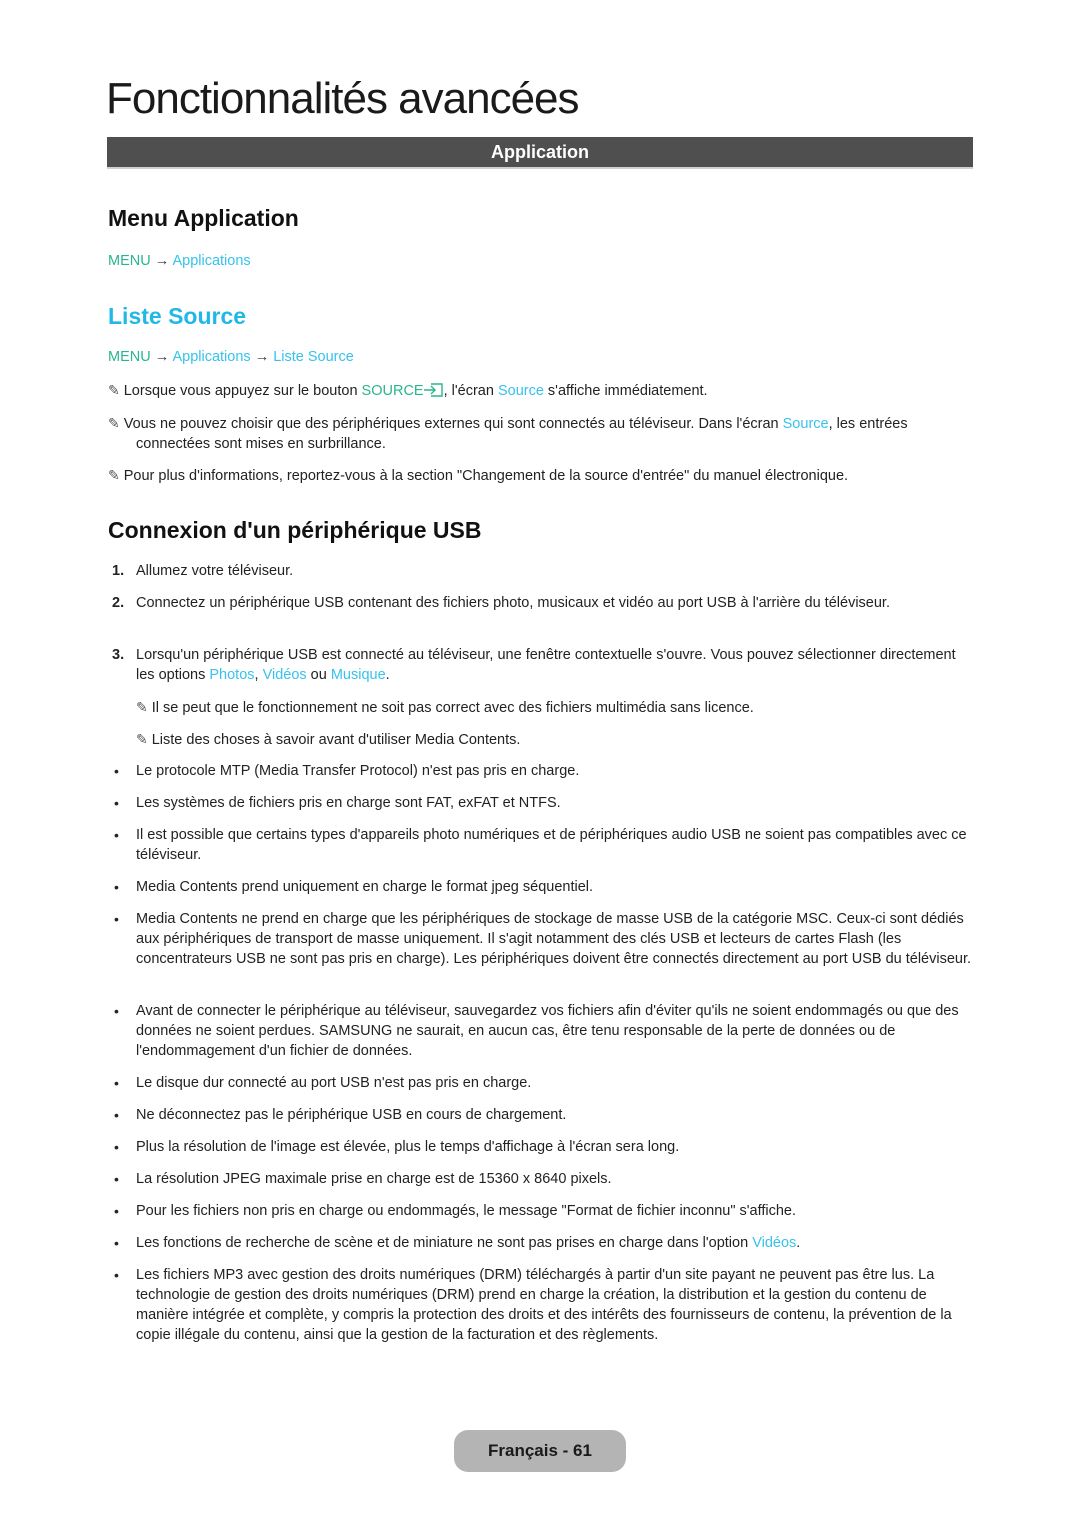 The height and width of the screenshot is (1519, 1080). Describe the element at coordinates (343, 98) in the screenshot. I see `page-title: Fonctionnalités avancées` at that location.